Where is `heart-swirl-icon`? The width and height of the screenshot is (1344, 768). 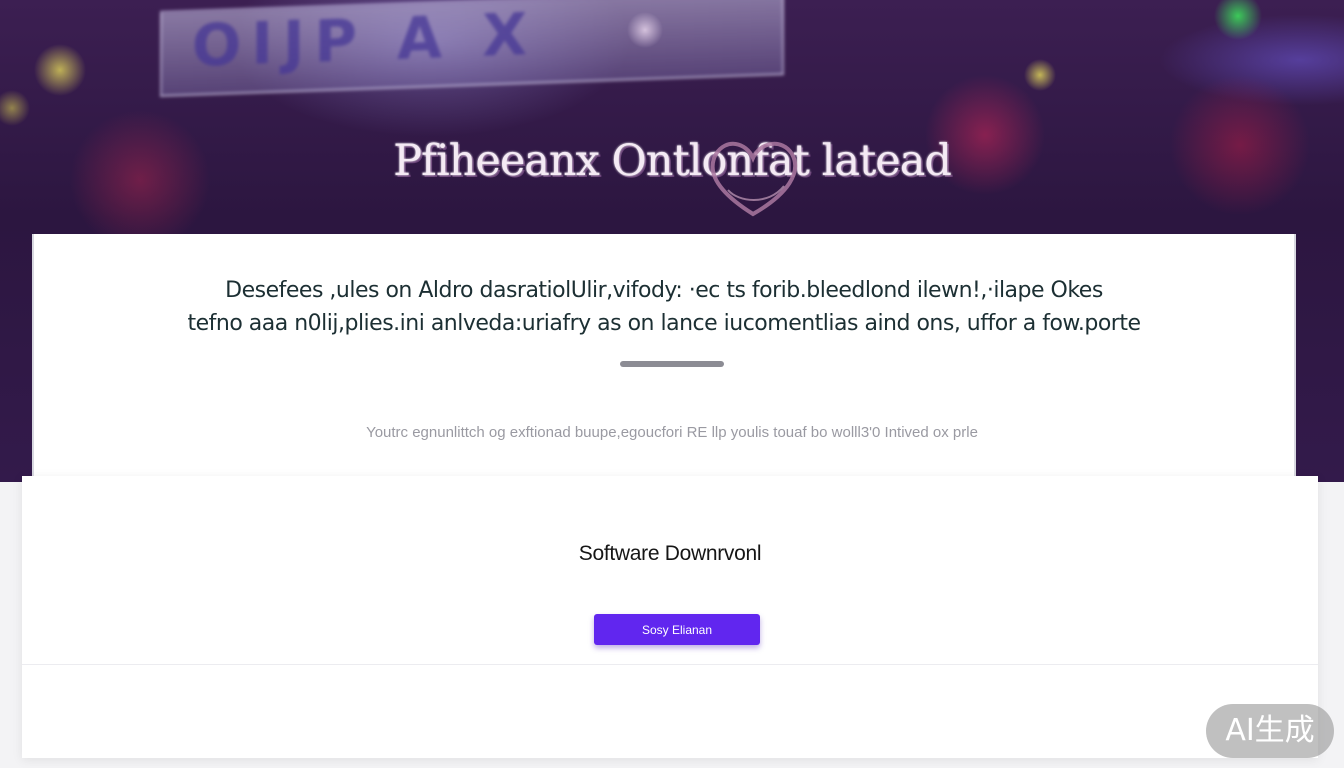
heart-swirl-icon is located at coordinates (754, 179).